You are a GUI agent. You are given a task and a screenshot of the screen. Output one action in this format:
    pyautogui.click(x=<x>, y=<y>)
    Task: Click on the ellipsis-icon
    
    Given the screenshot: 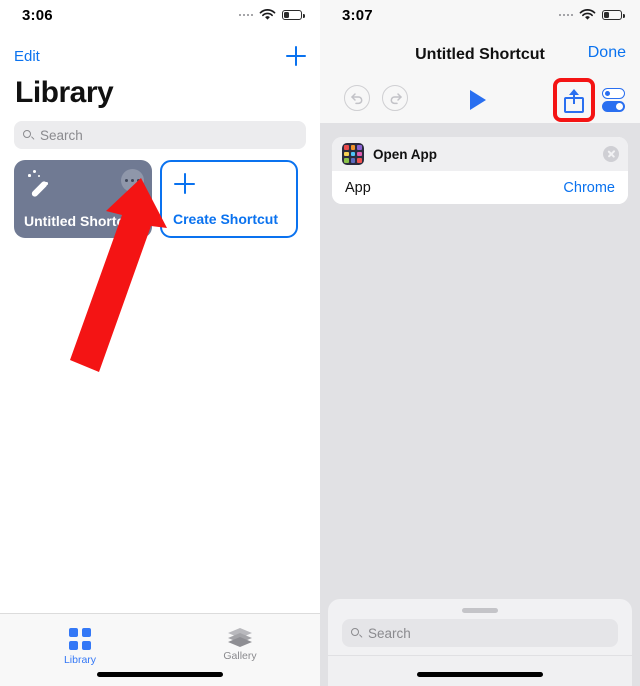 What is the action you would take?
    pyautogui.click(x=132, y=180)
    